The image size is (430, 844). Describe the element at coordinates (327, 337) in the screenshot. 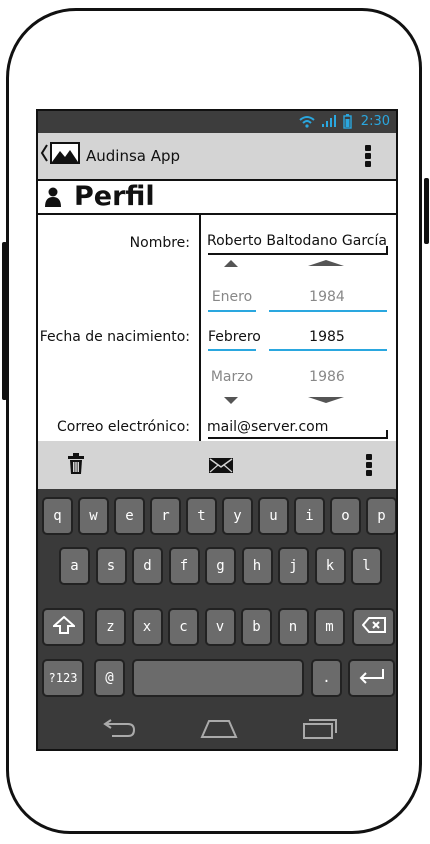

I see `year-selected: 1985` at that location.